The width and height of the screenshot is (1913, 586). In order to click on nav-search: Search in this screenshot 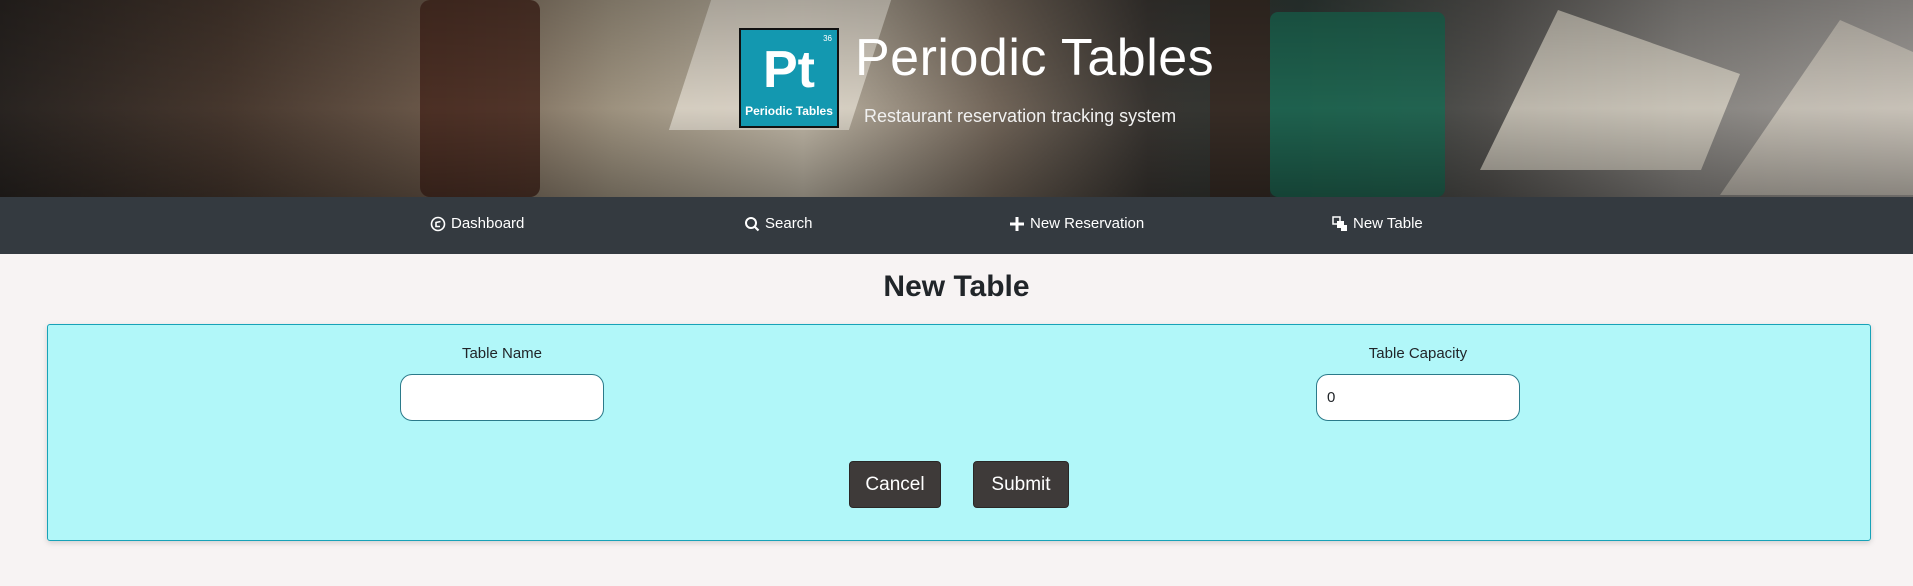, I will do `click(778, 223)`.